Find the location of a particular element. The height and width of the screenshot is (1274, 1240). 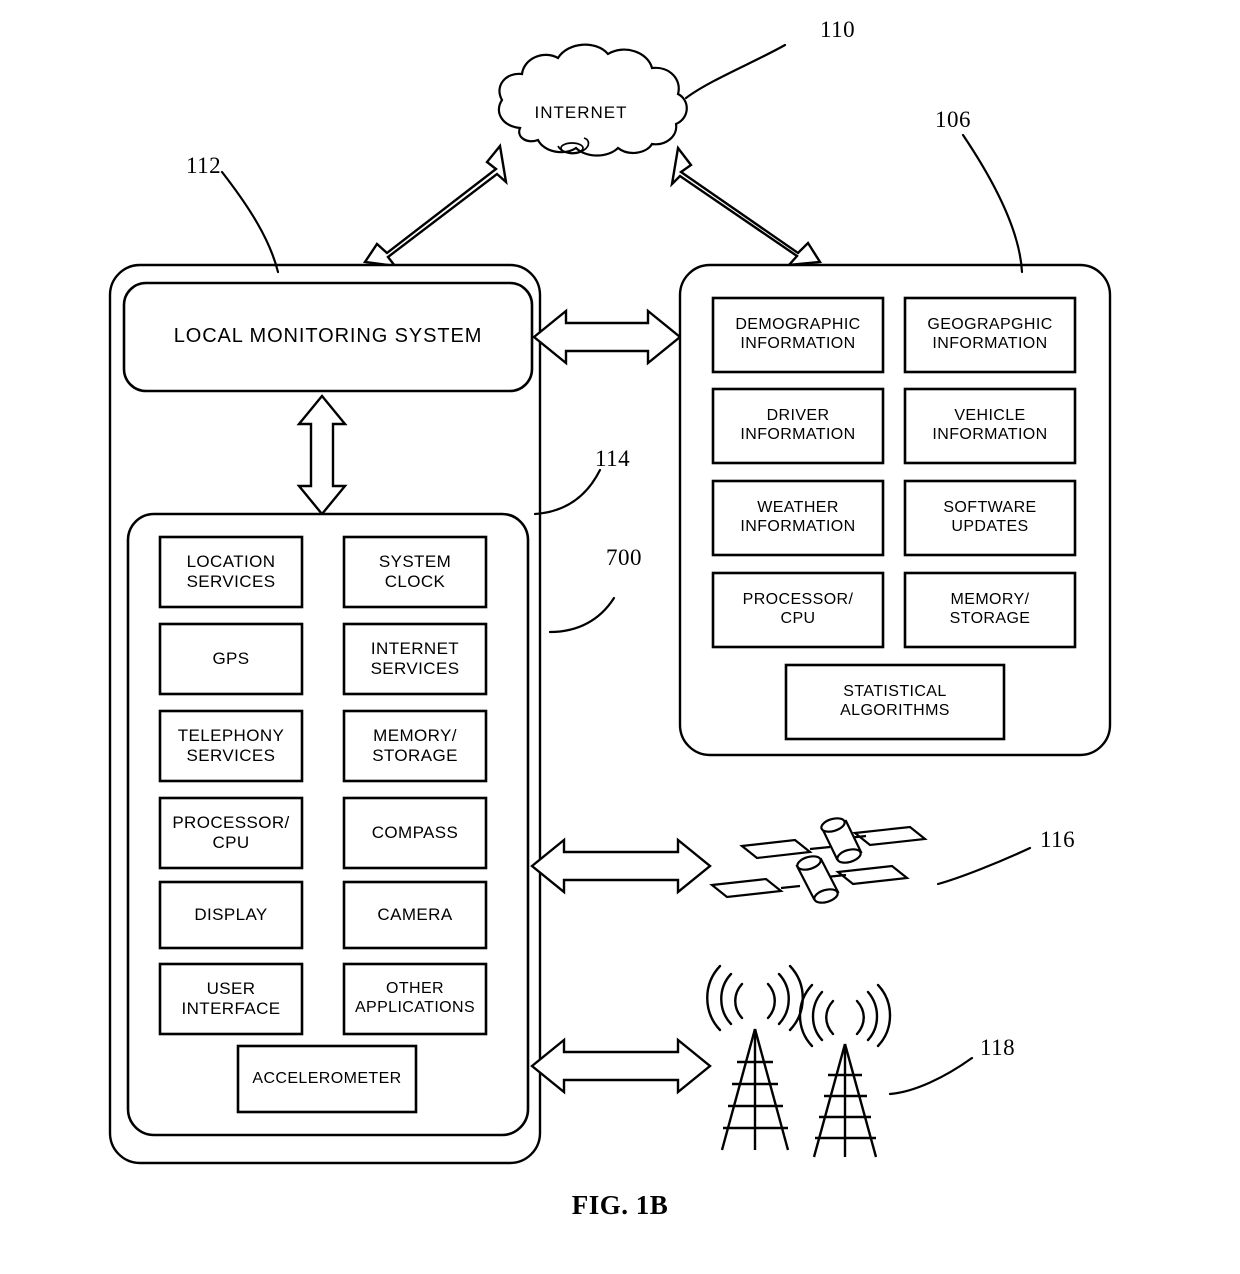

arrow-internet-to-device is located at coordinates (435, 205).